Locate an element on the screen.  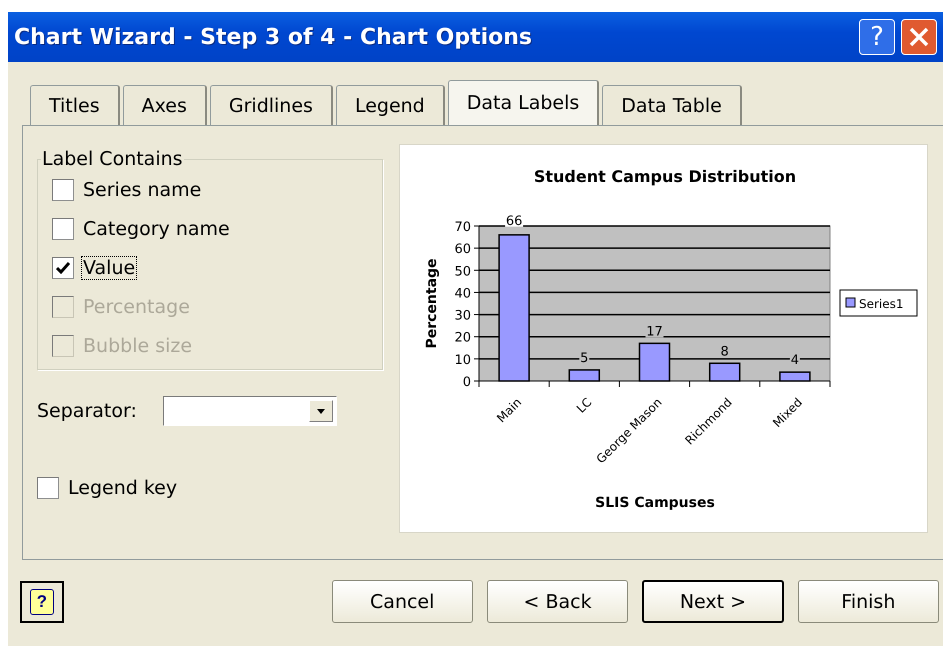
dialog-button: < Back is located at coordinates (557, 601).